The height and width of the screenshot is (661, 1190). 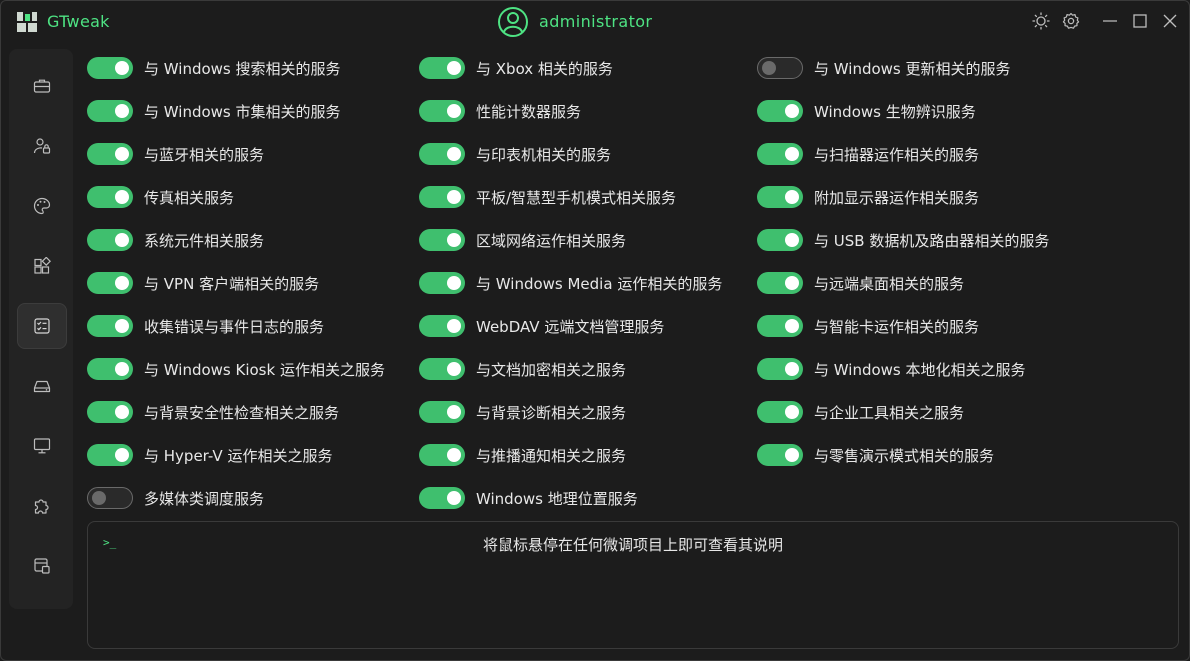 What do you see at coordinates (160, 197) in the screenshot?
I see `service-toggle-row: 传真相关服务` at bounding box center [160, 197].